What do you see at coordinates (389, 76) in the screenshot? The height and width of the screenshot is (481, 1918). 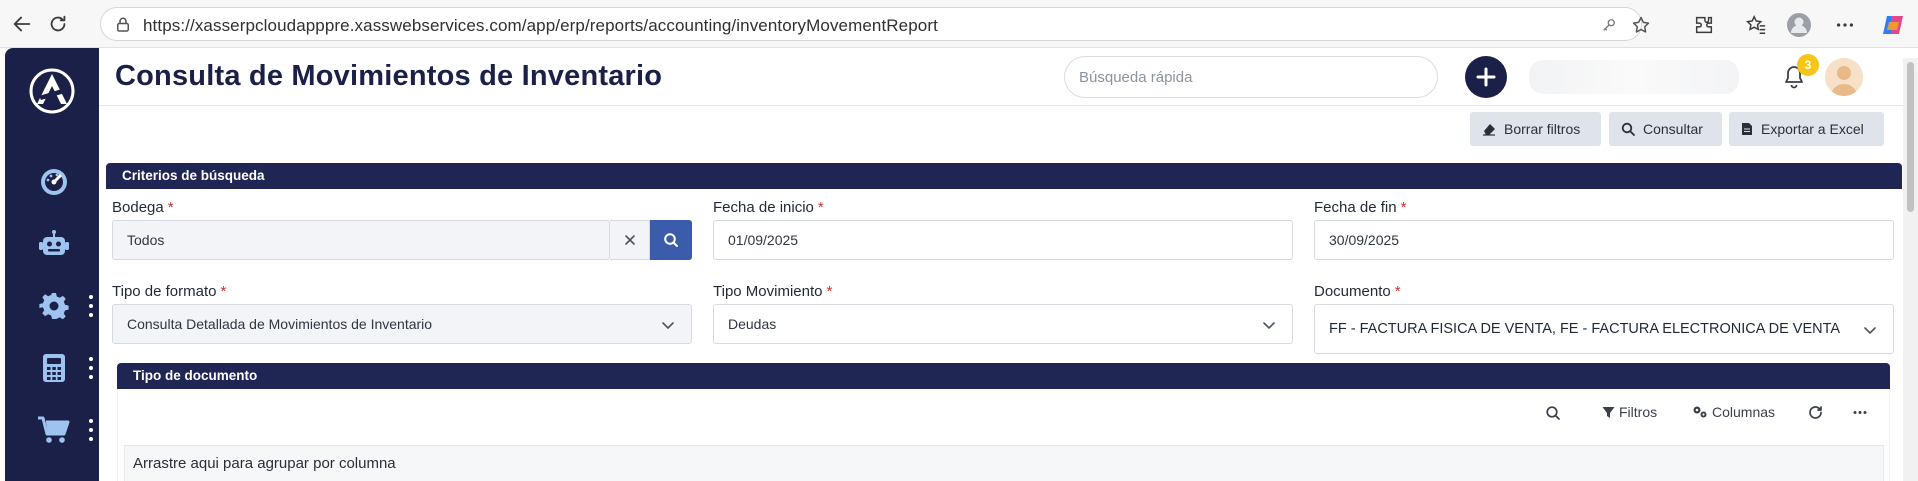 I see `page-title: Consulta de Movimientos de Inventario` at bounding box center [389, 76].